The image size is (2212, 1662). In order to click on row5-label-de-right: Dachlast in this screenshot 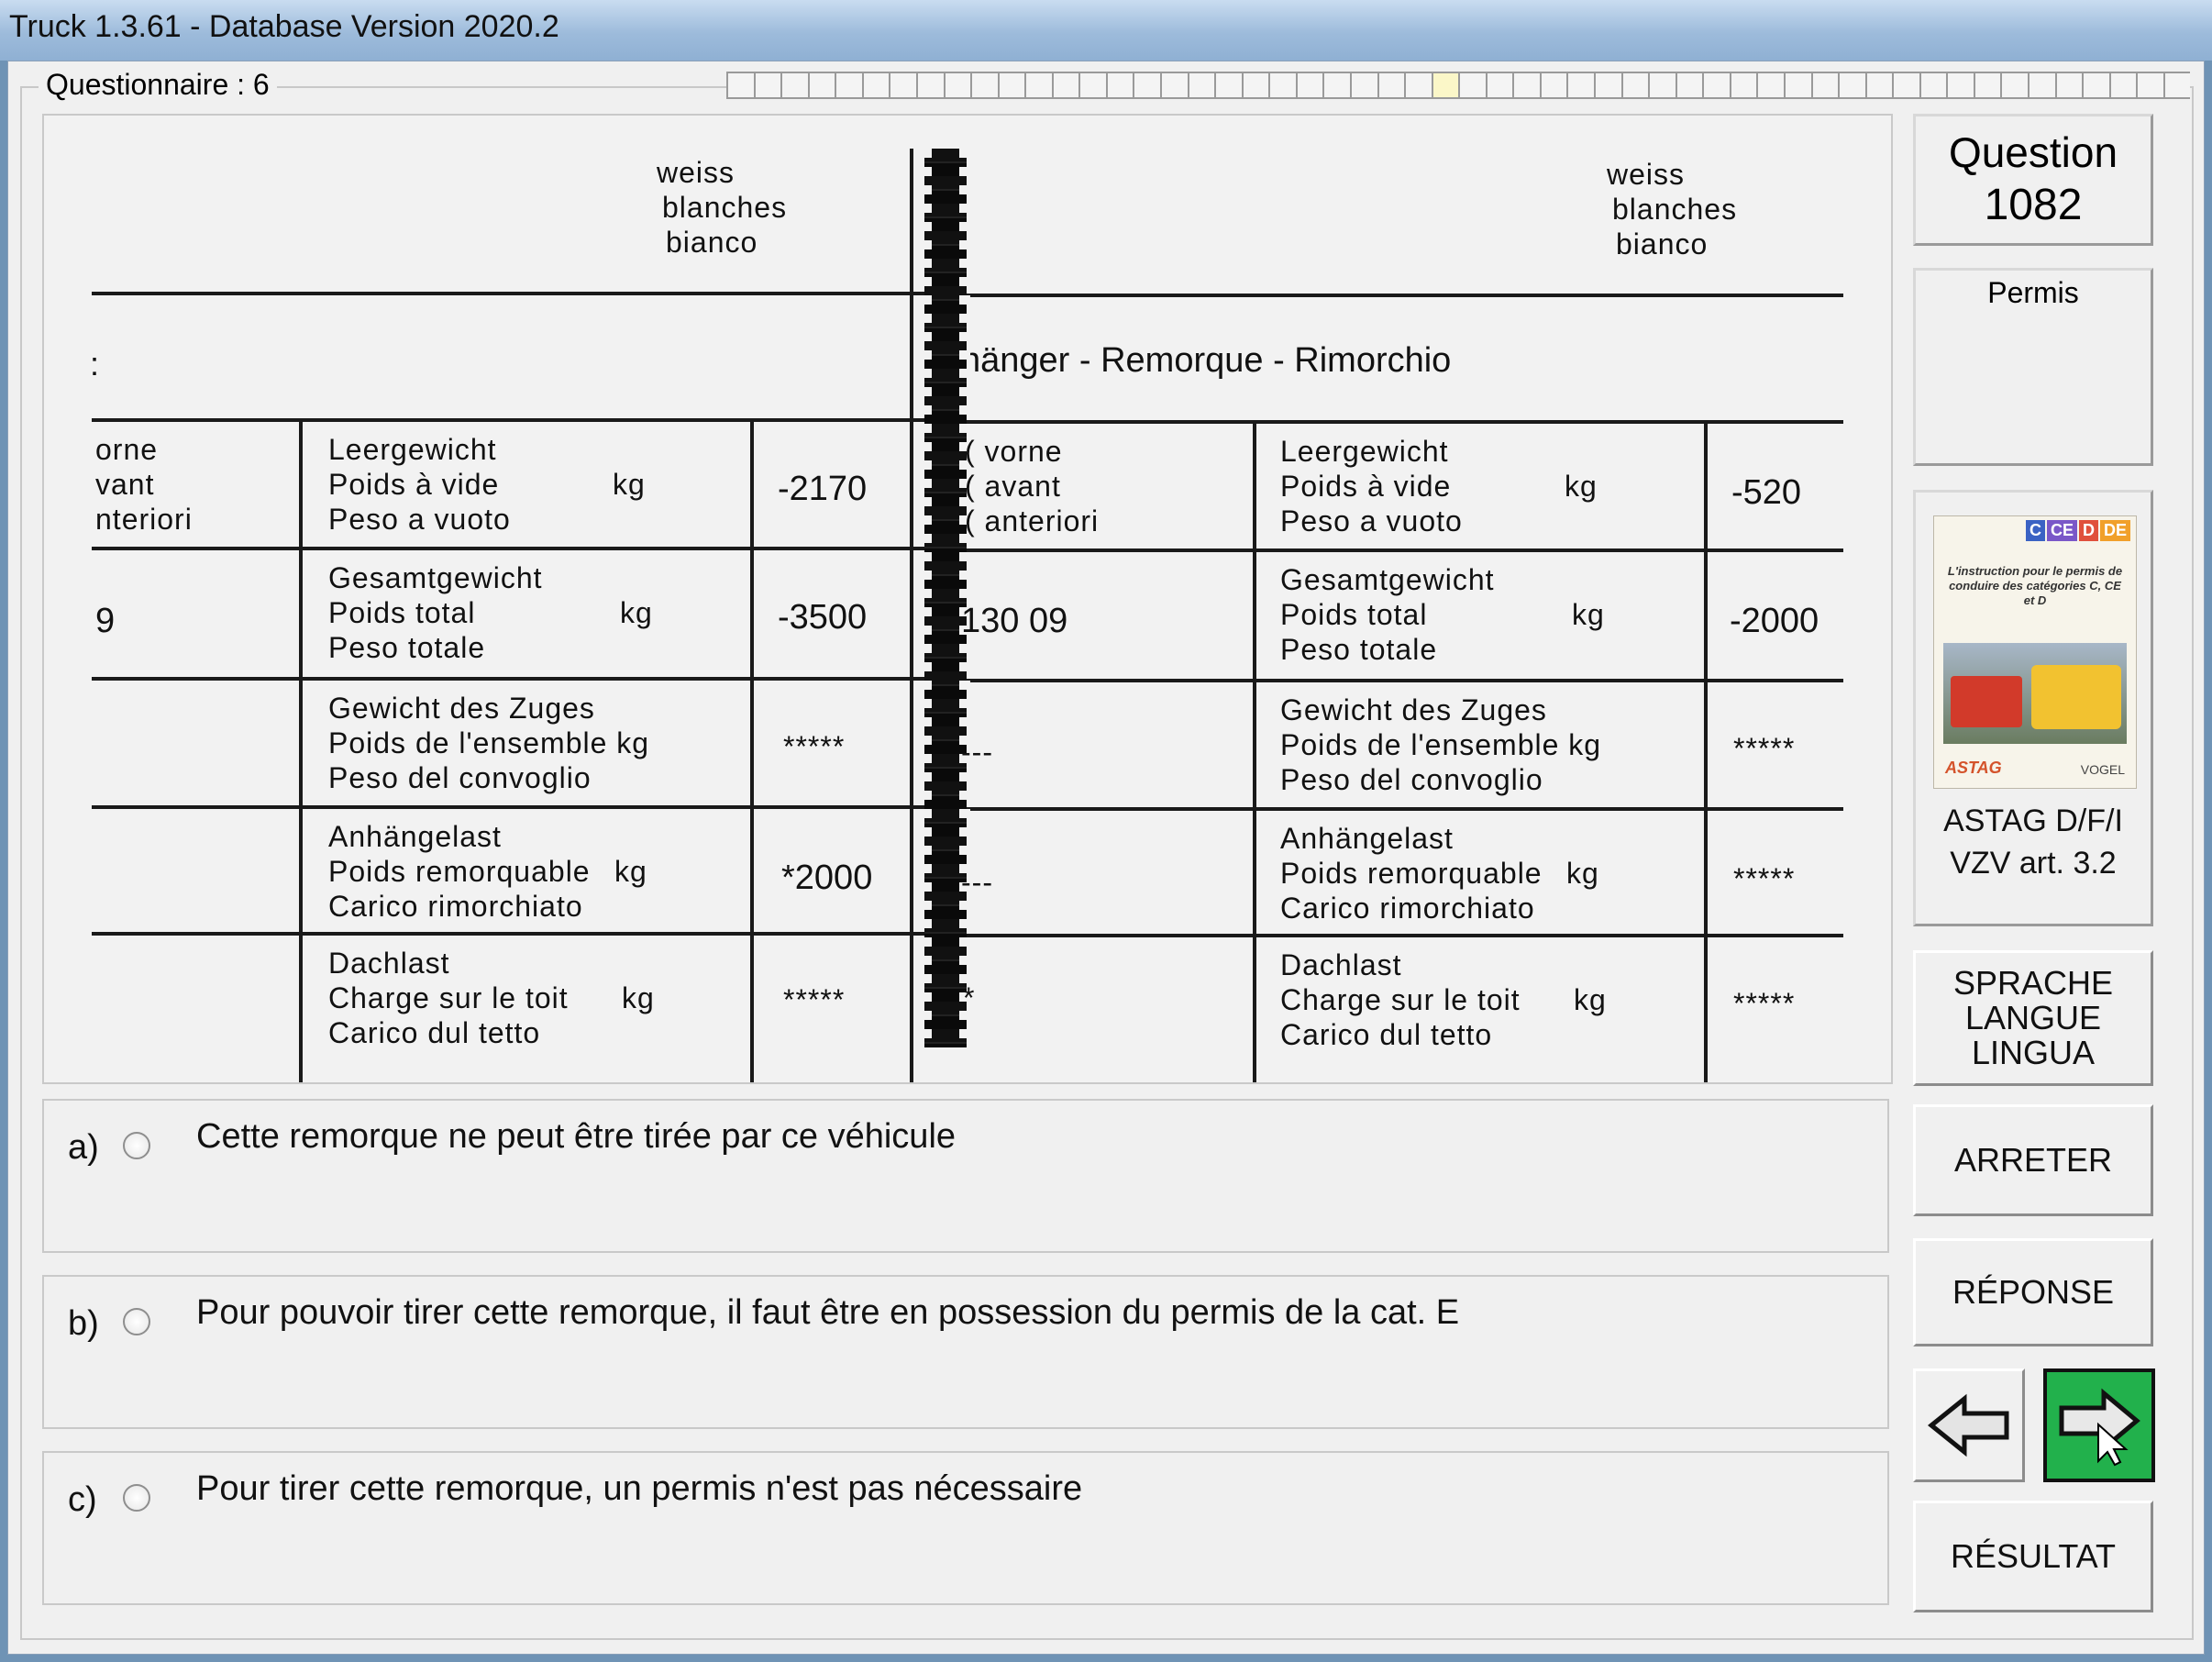, I will do `click(1341, 964)`.